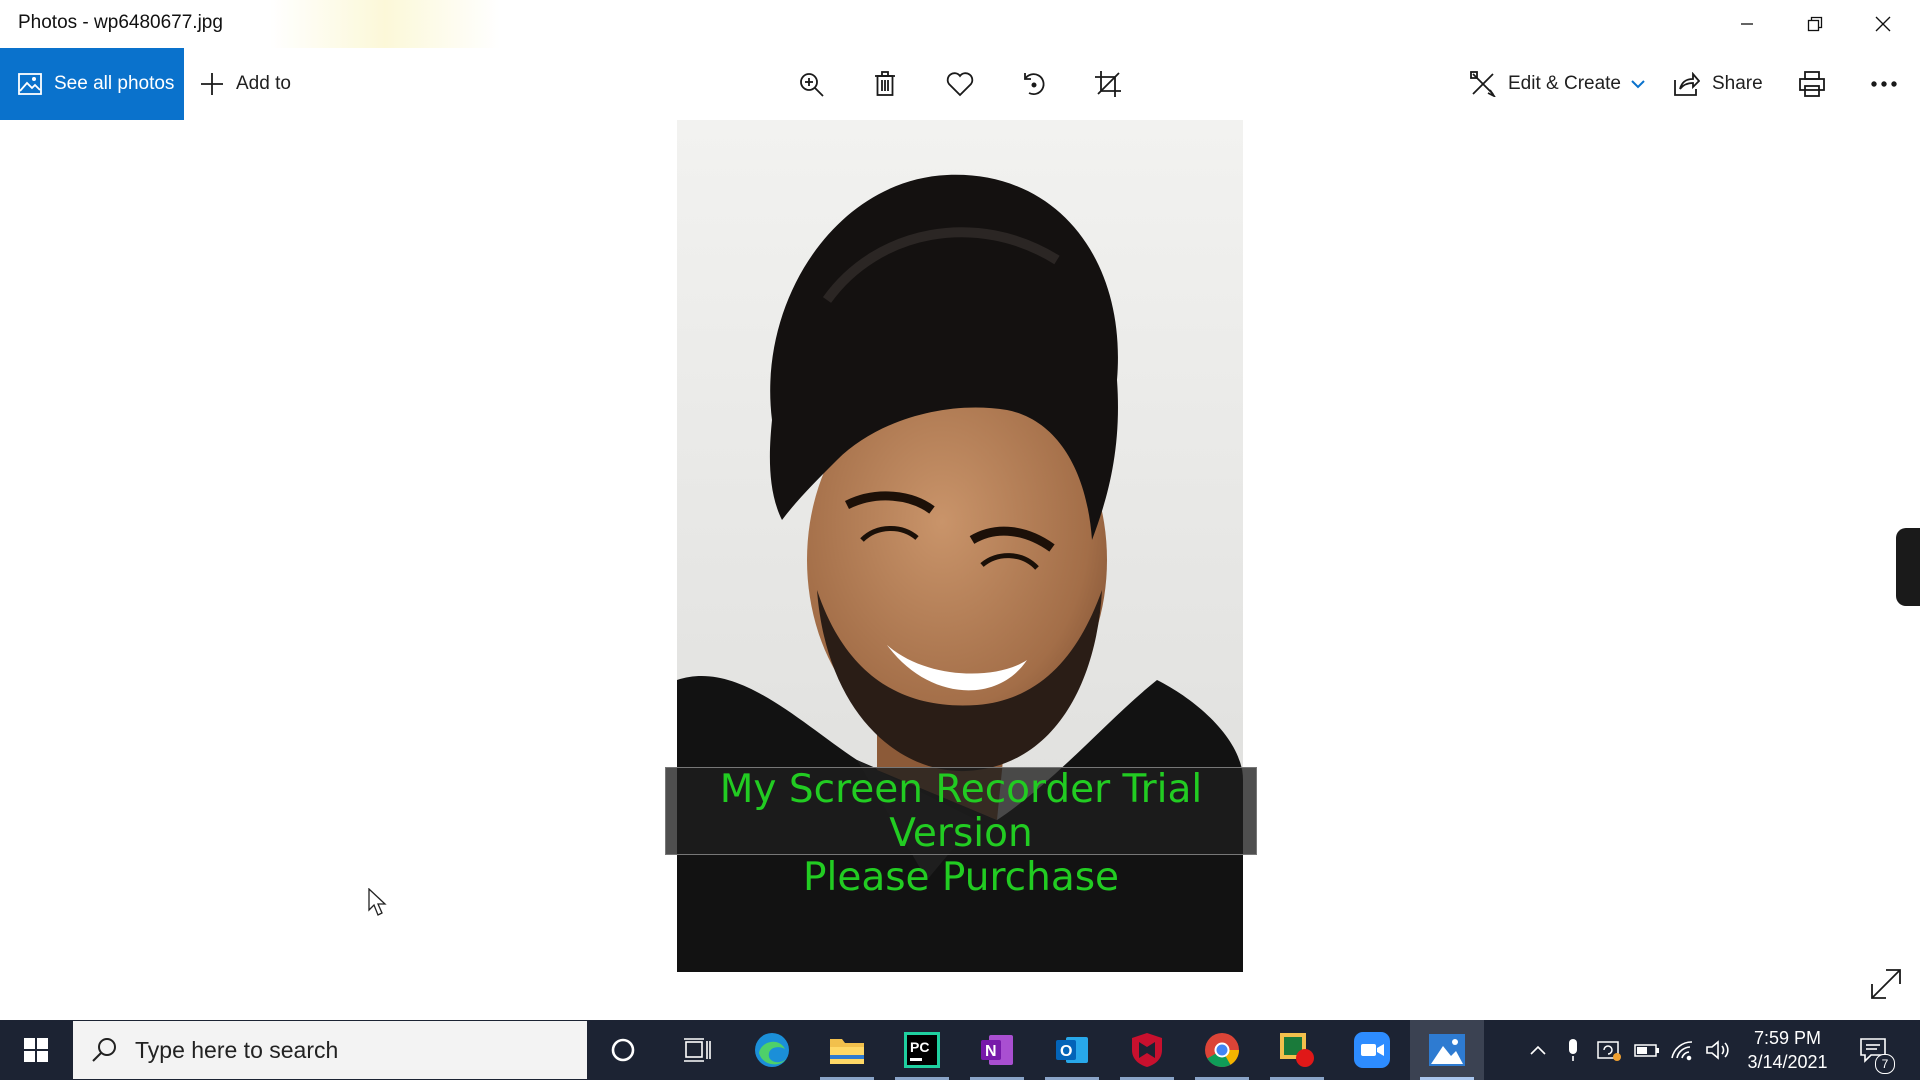 The image size is (1920, 1080). What do you see at coordinates (30, 84) in the screenshot?
I see `photos-gallery-icon` at bounding box center [30, 84].